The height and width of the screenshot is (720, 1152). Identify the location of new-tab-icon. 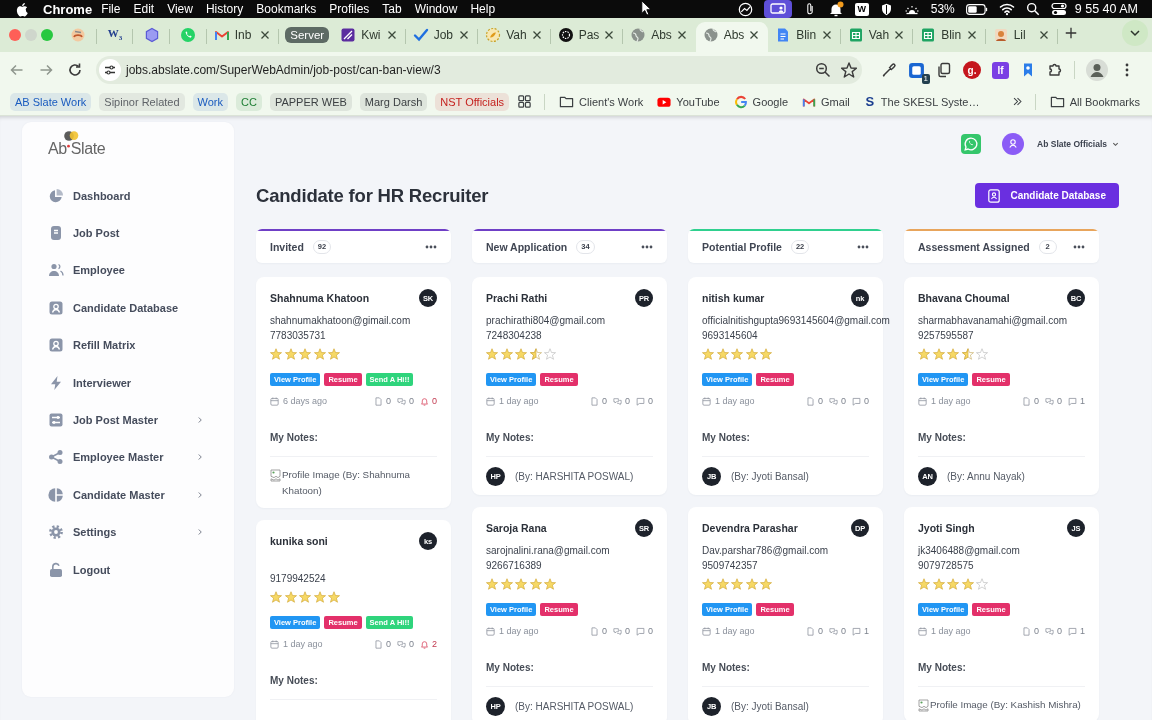
(1071, 33).